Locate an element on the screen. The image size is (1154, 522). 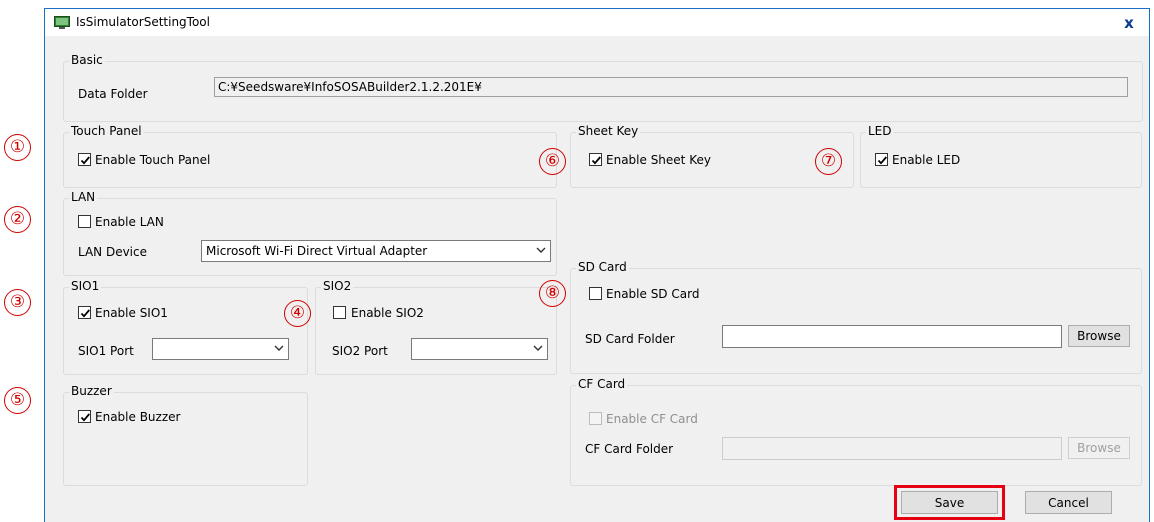
app-icon is located at coordinates (62, 22).